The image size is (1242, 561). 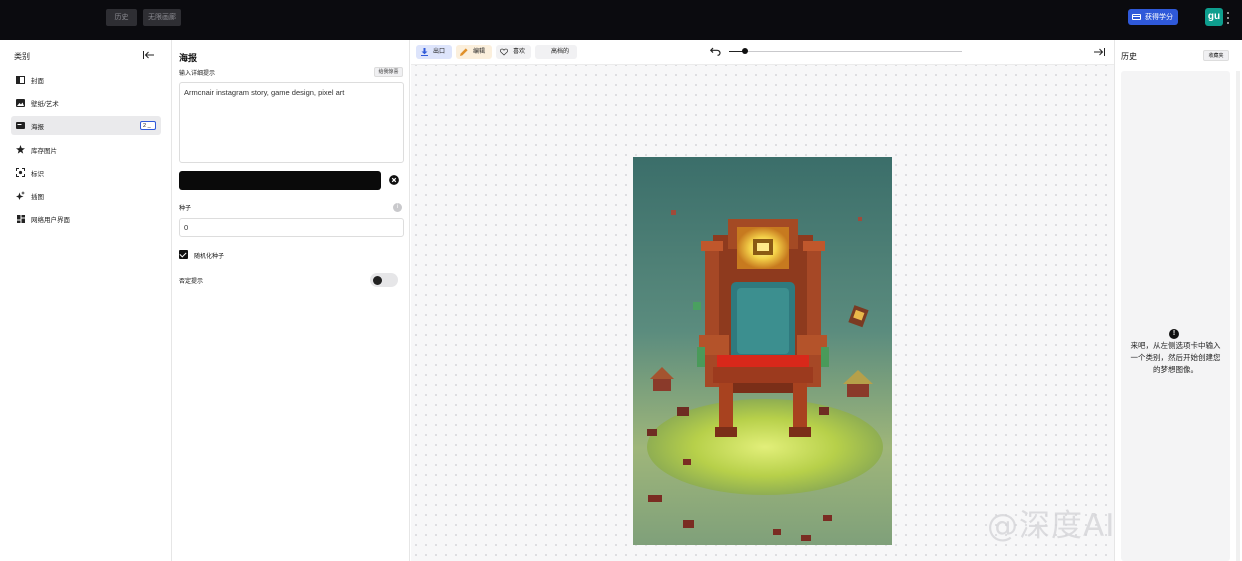 What do you see at coordinates (86, 195) in the screenshot?
I see `category-item-illustration: 插图` at bounding box center [86, 195].